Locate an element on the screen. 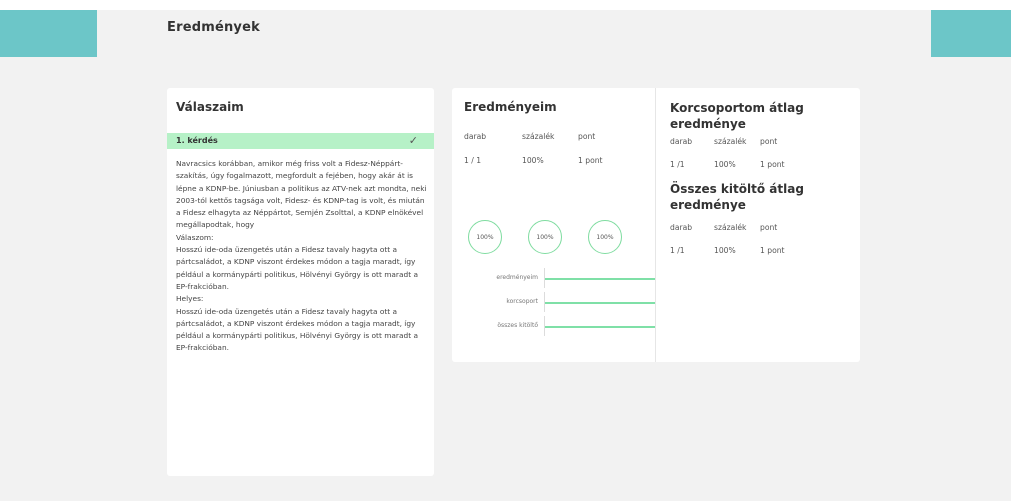 This screenshot has width=1011, height=501. all-respondents-stats: darab százalék pont 1 /1 100% 1 pont is located at coordinates (760, 239).